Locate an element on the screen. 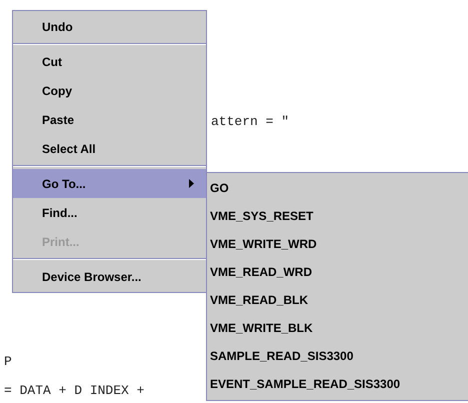 Image resolution: width=468 pixels, height=403 pixels. menu-item: VME_READ_WRD is located at coordinates (337, 272).